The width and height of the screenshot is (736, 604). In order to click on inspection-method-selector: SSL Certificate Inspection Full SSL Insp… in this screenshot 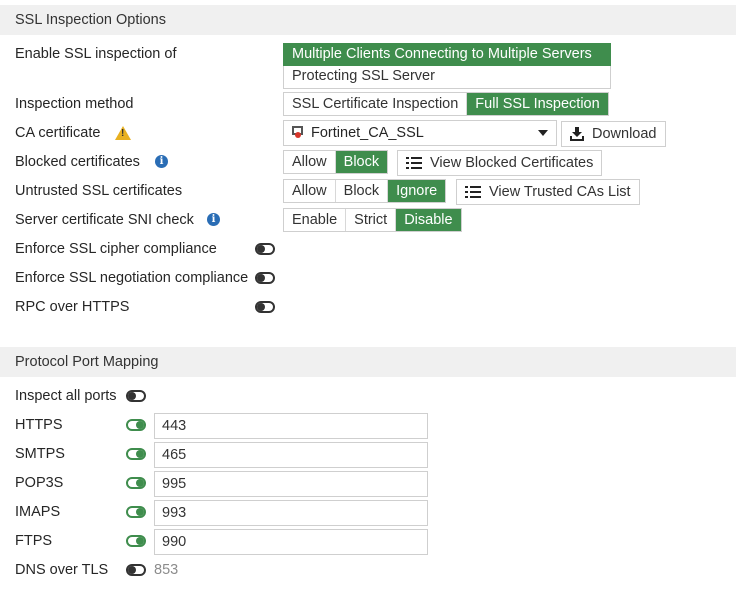, I will do `click(446, 104)`.